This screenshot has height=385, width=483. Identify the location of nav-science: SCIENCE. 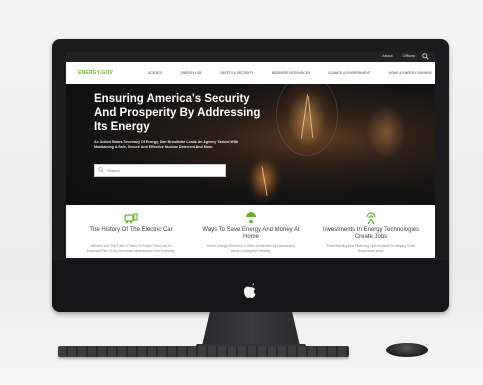
(155, 73).